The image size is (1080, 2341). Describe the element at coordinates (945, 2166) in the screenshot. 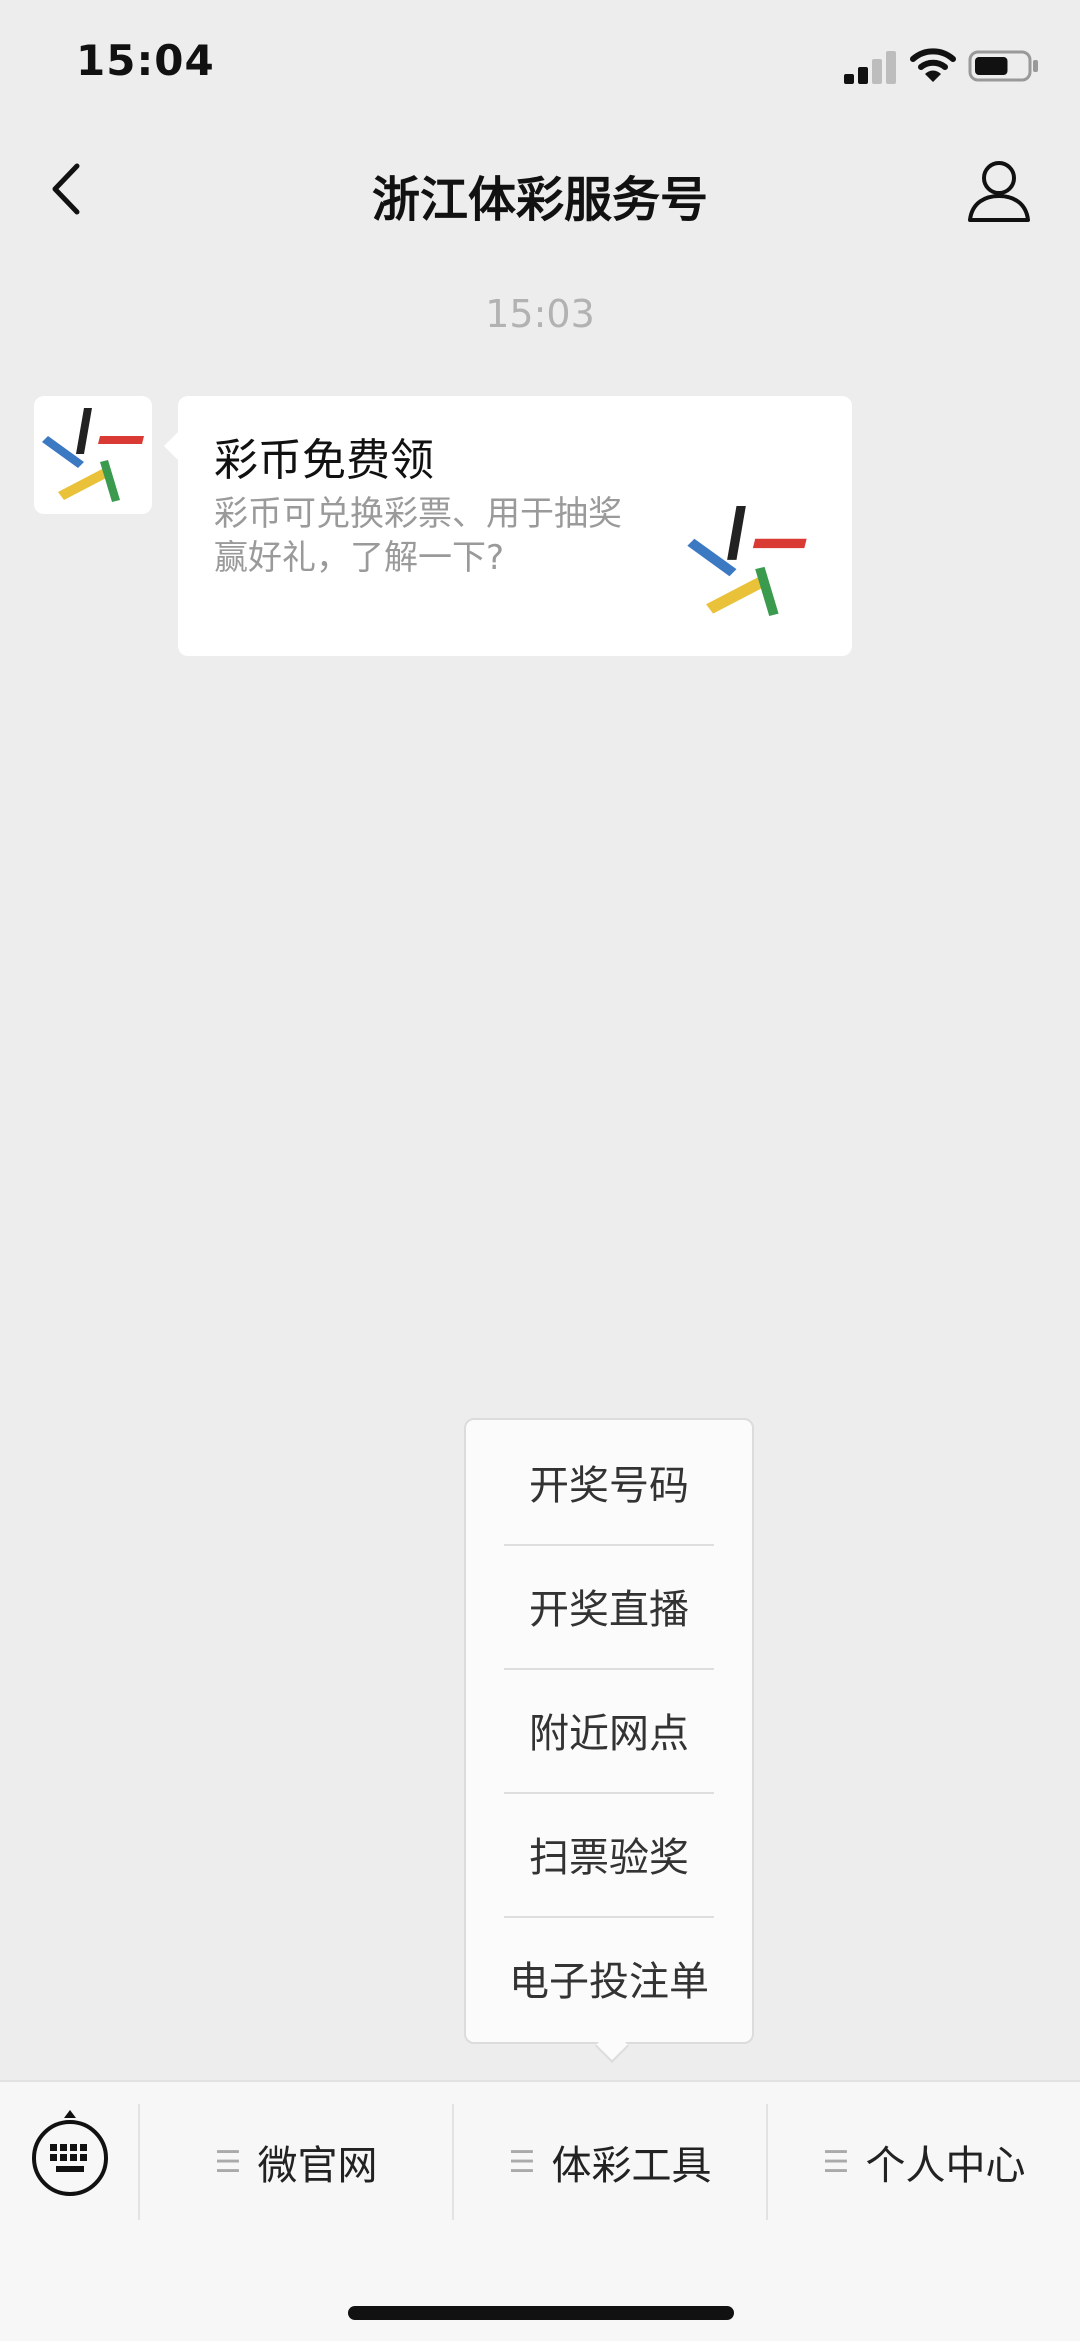

I see `tab-label: 个人中心` at that location.